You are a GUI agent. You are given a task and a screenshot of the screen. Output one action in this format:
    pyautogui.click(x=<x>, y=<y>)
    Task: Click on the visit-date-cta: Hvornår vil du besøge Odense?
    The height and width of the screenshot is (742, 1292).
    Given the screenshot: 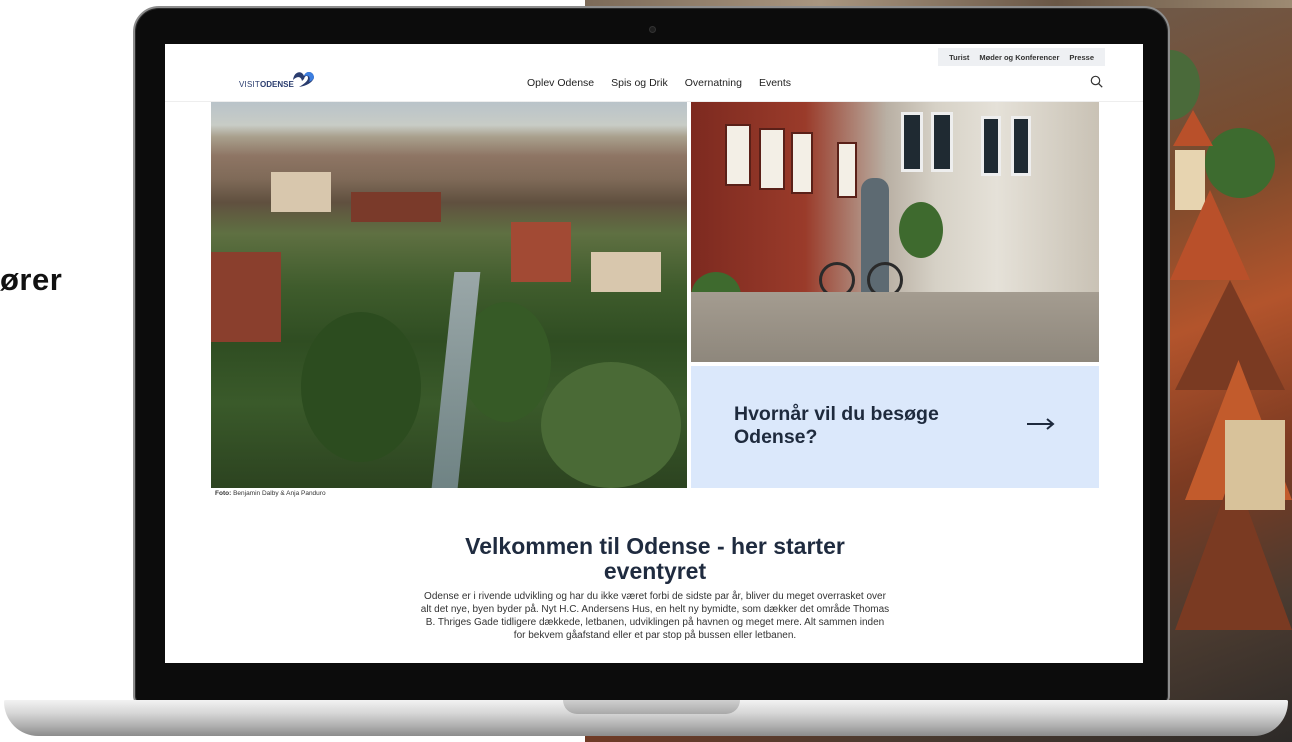 What is the action you would take?
    pyautogui.click(x=895, y=427)
    